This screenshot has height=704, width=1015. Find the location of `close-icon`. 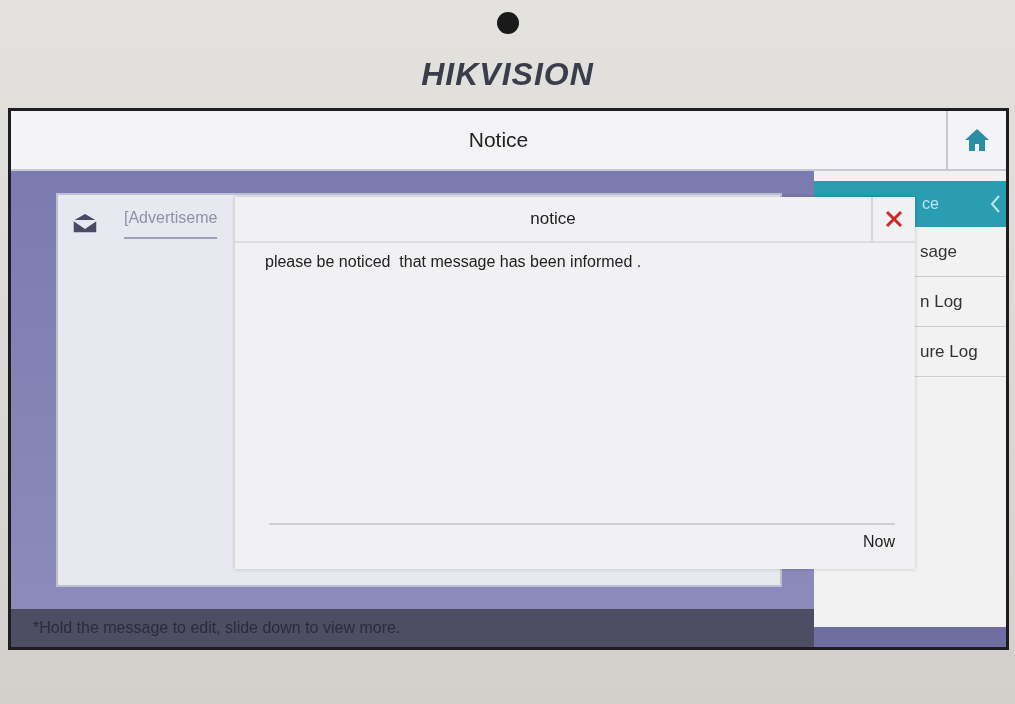

close-icon is located at coordinates (894, 219).